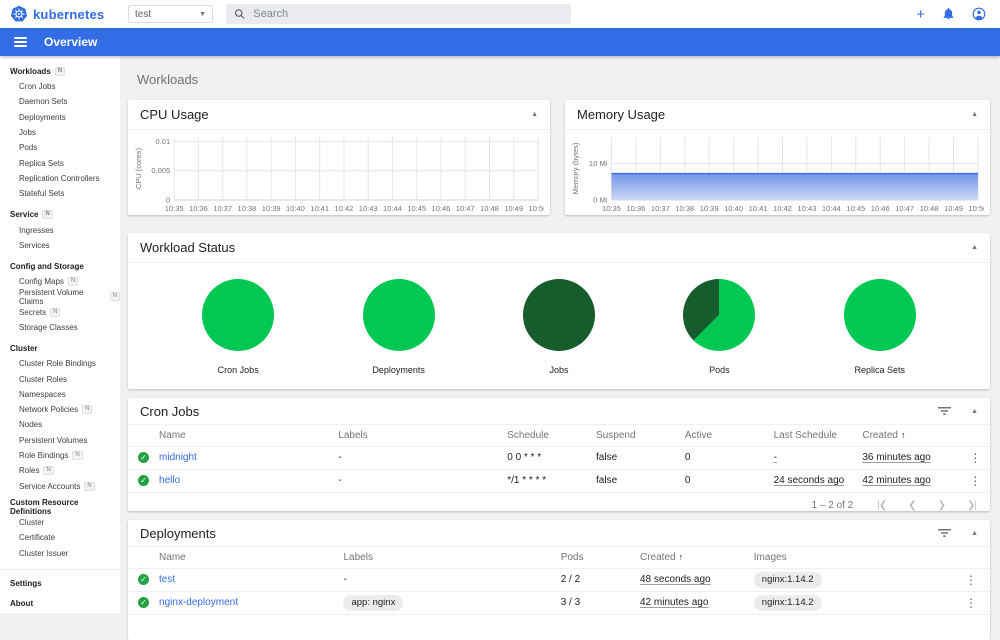 Image resolution: width=1000 pixels, height=640 pixels. Describe the element at coordinates (60, 552) in the screenshot. I see `sidebar-item-cluster-issuer: Cluster Issuer` at that location.